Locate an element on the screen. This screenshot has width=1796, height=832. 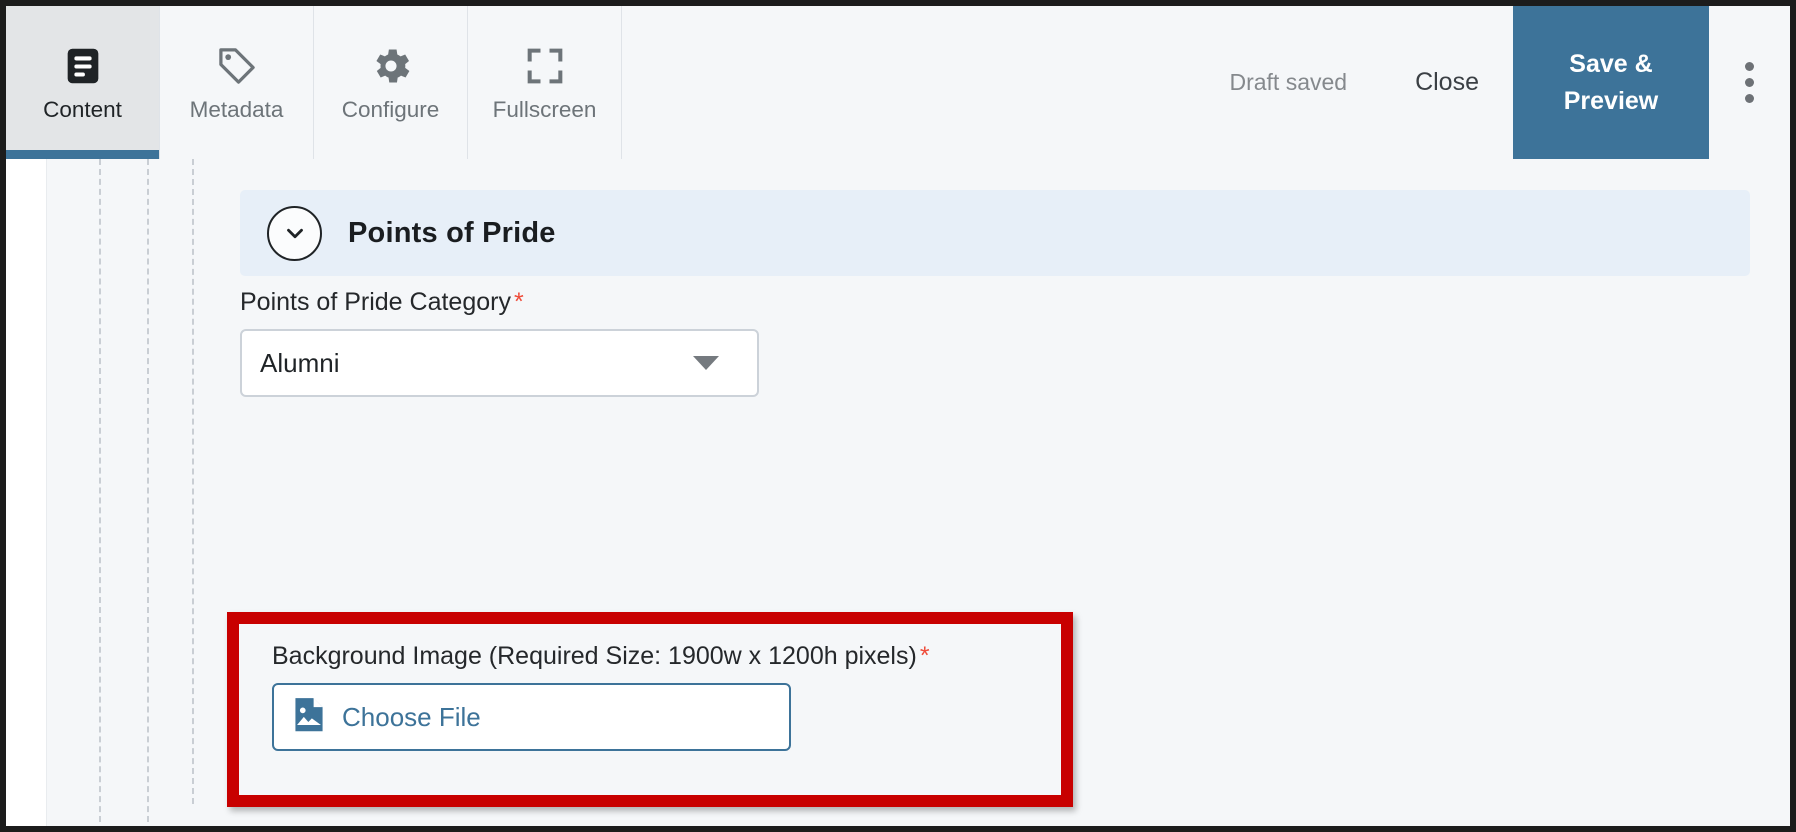
triangle-down-icon is located at coordinates (706, 363).